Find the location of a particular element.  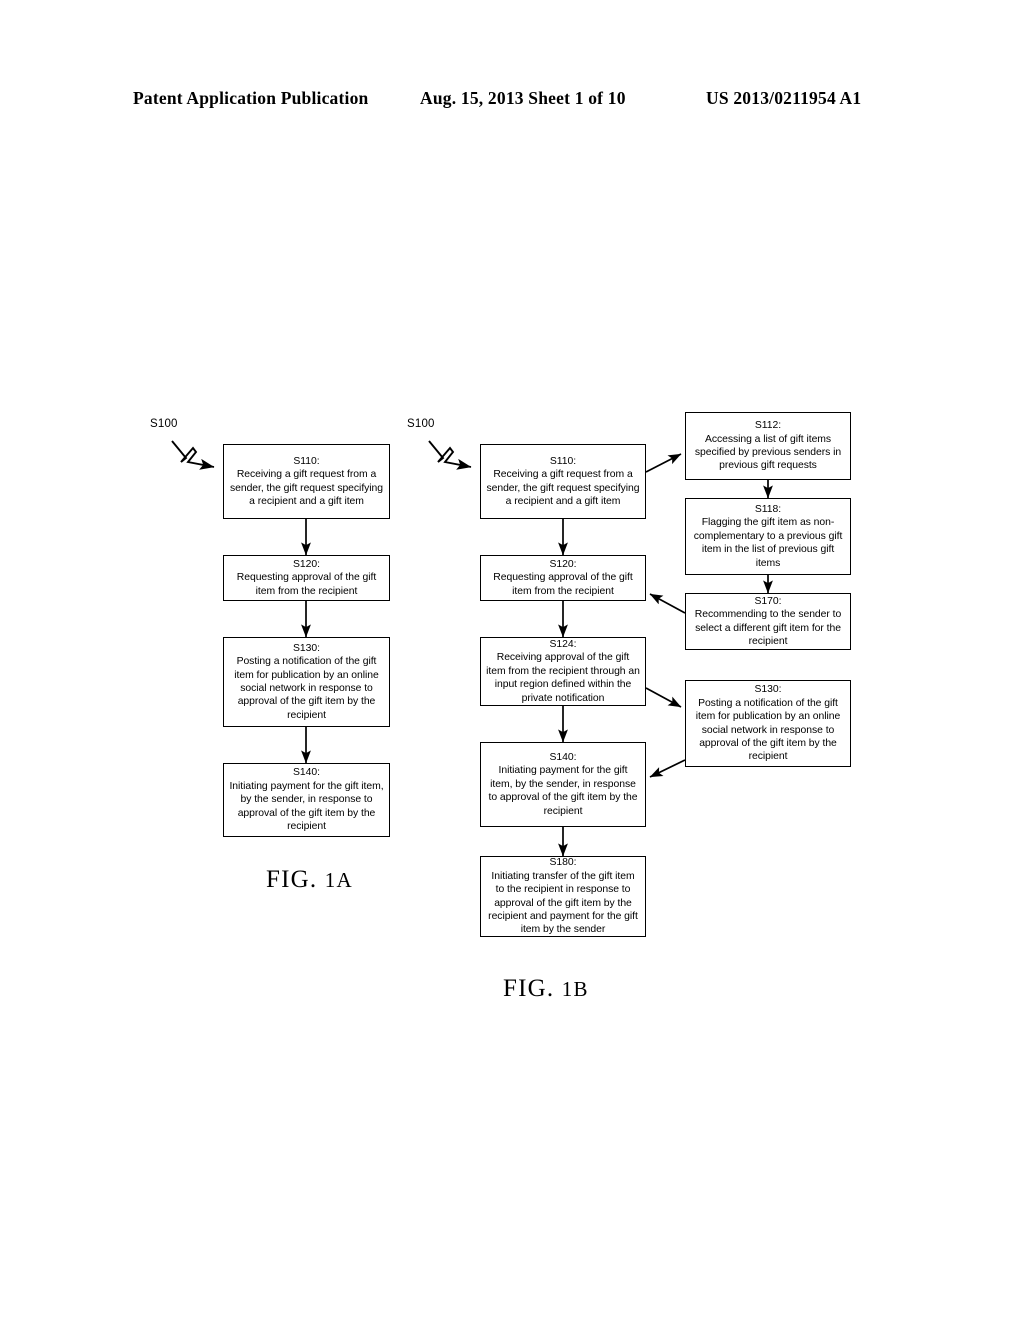

ref-arrow-1b is located at coordinates (450, 455).